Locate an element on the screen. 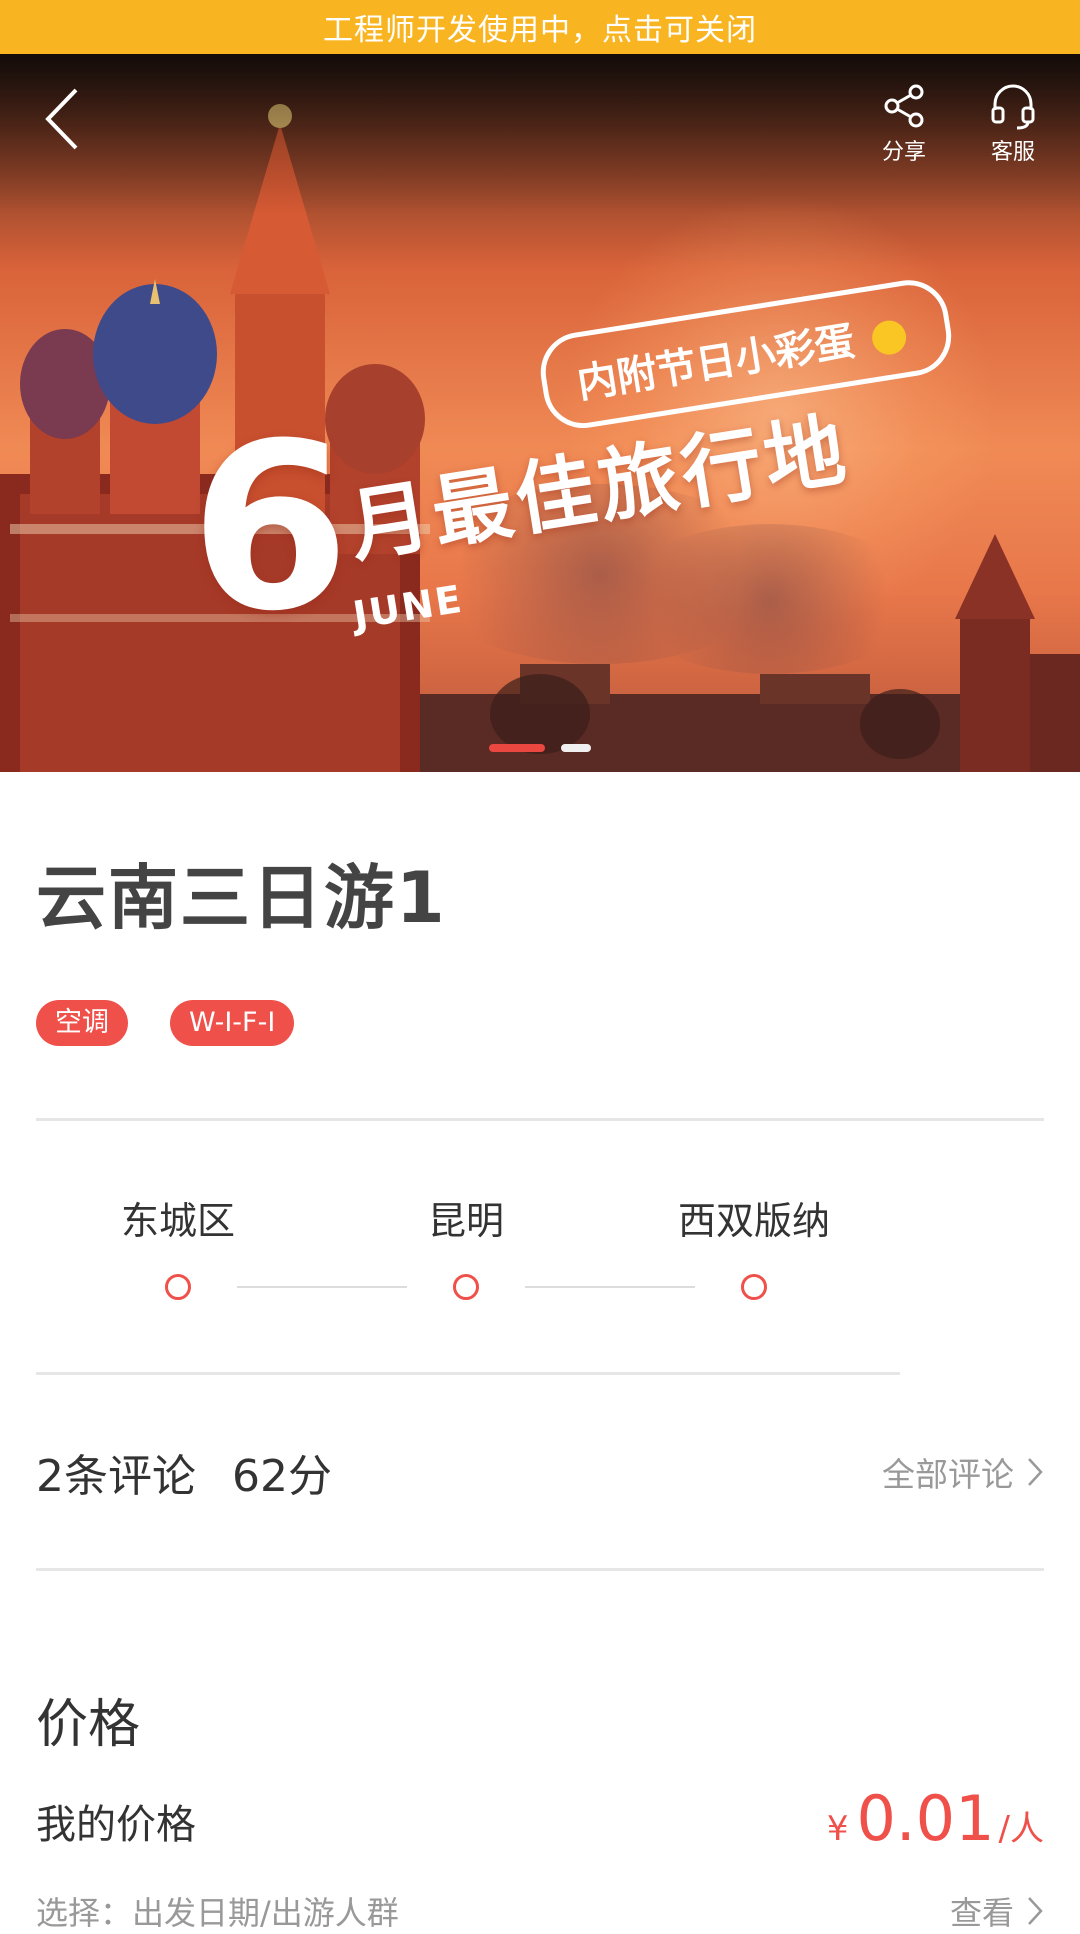 The image size is (1080, 1934). carousel-dot is located at coordinates (576, 748).